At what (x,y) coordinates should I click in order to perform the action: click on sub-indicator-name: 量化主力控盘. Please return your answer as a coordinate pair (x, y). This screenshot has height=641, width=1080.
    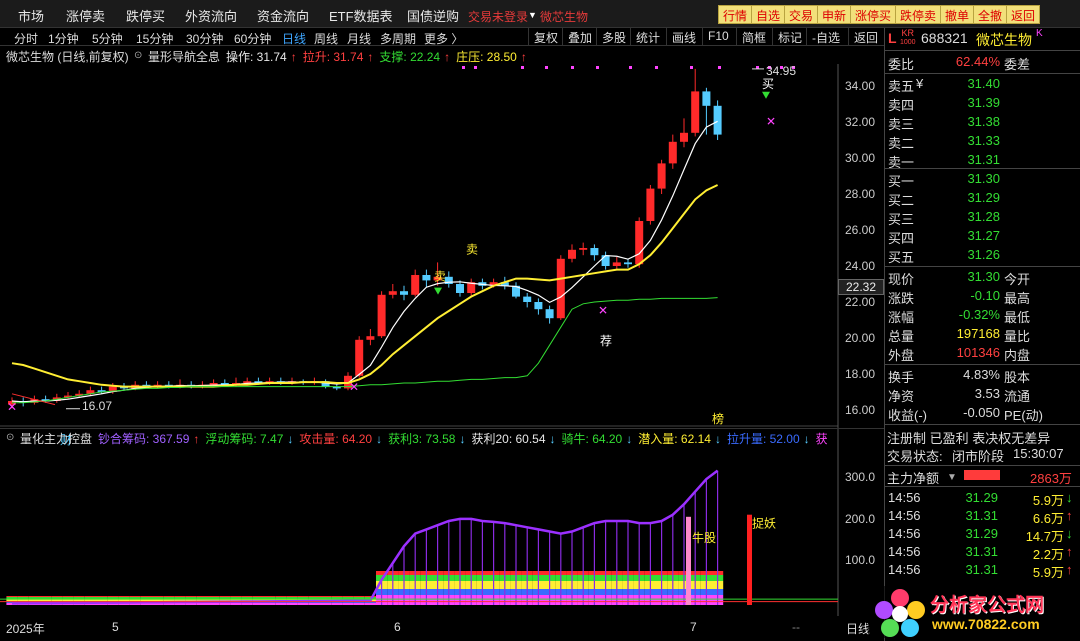
    Looking at the image, I should click on (56, 438).